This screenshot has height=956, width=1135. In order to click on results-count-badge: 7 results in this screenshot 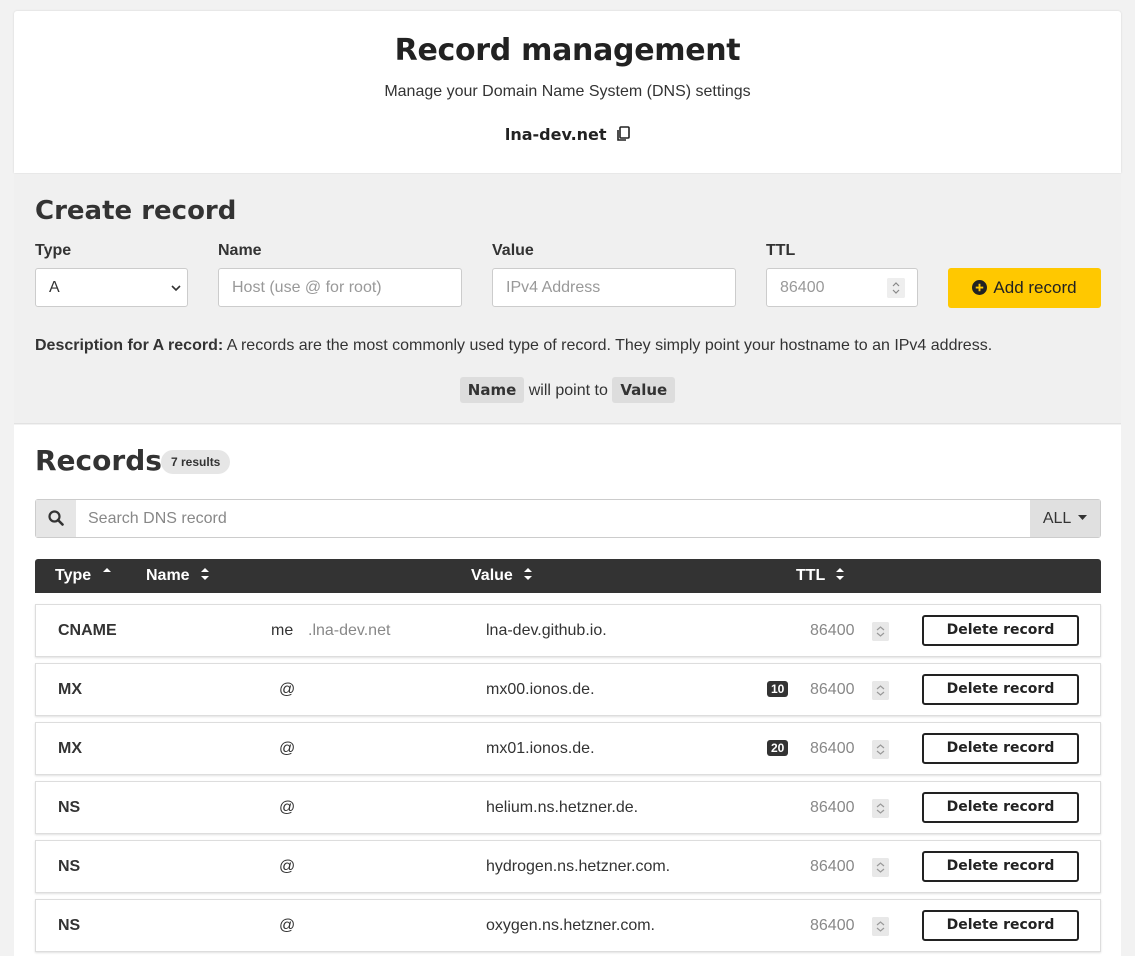, I will do `click(196, 462)`.